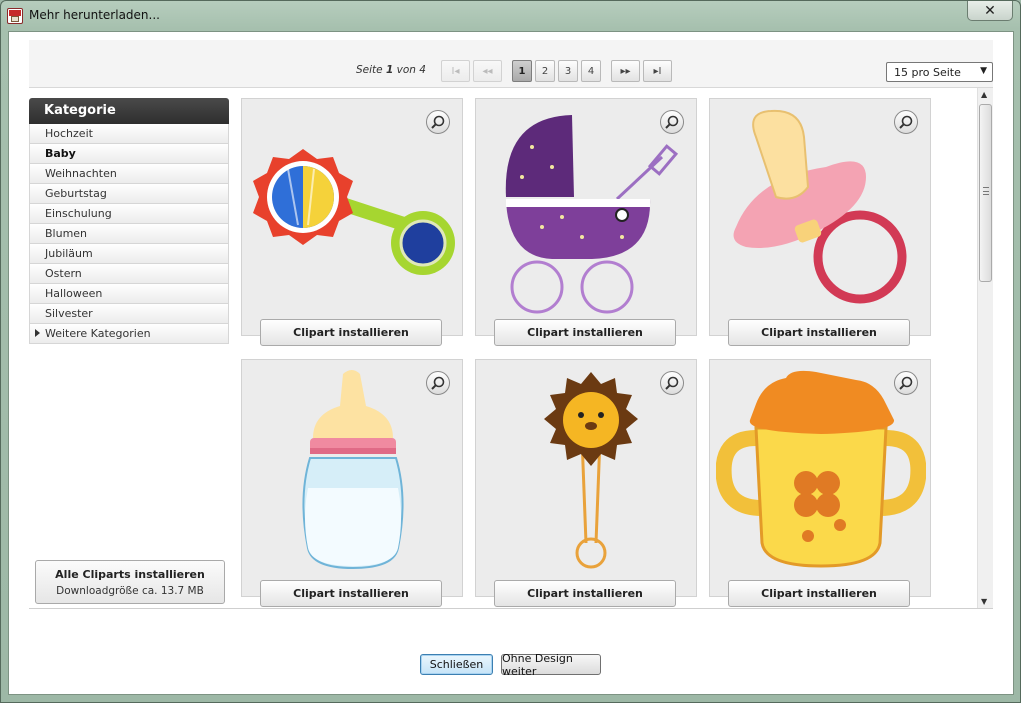 This screenshot has height=703, width=1021. What do you see at coordinates (511, 608) in the screenshot?
I see `divider` at bounding box center [511, 608].